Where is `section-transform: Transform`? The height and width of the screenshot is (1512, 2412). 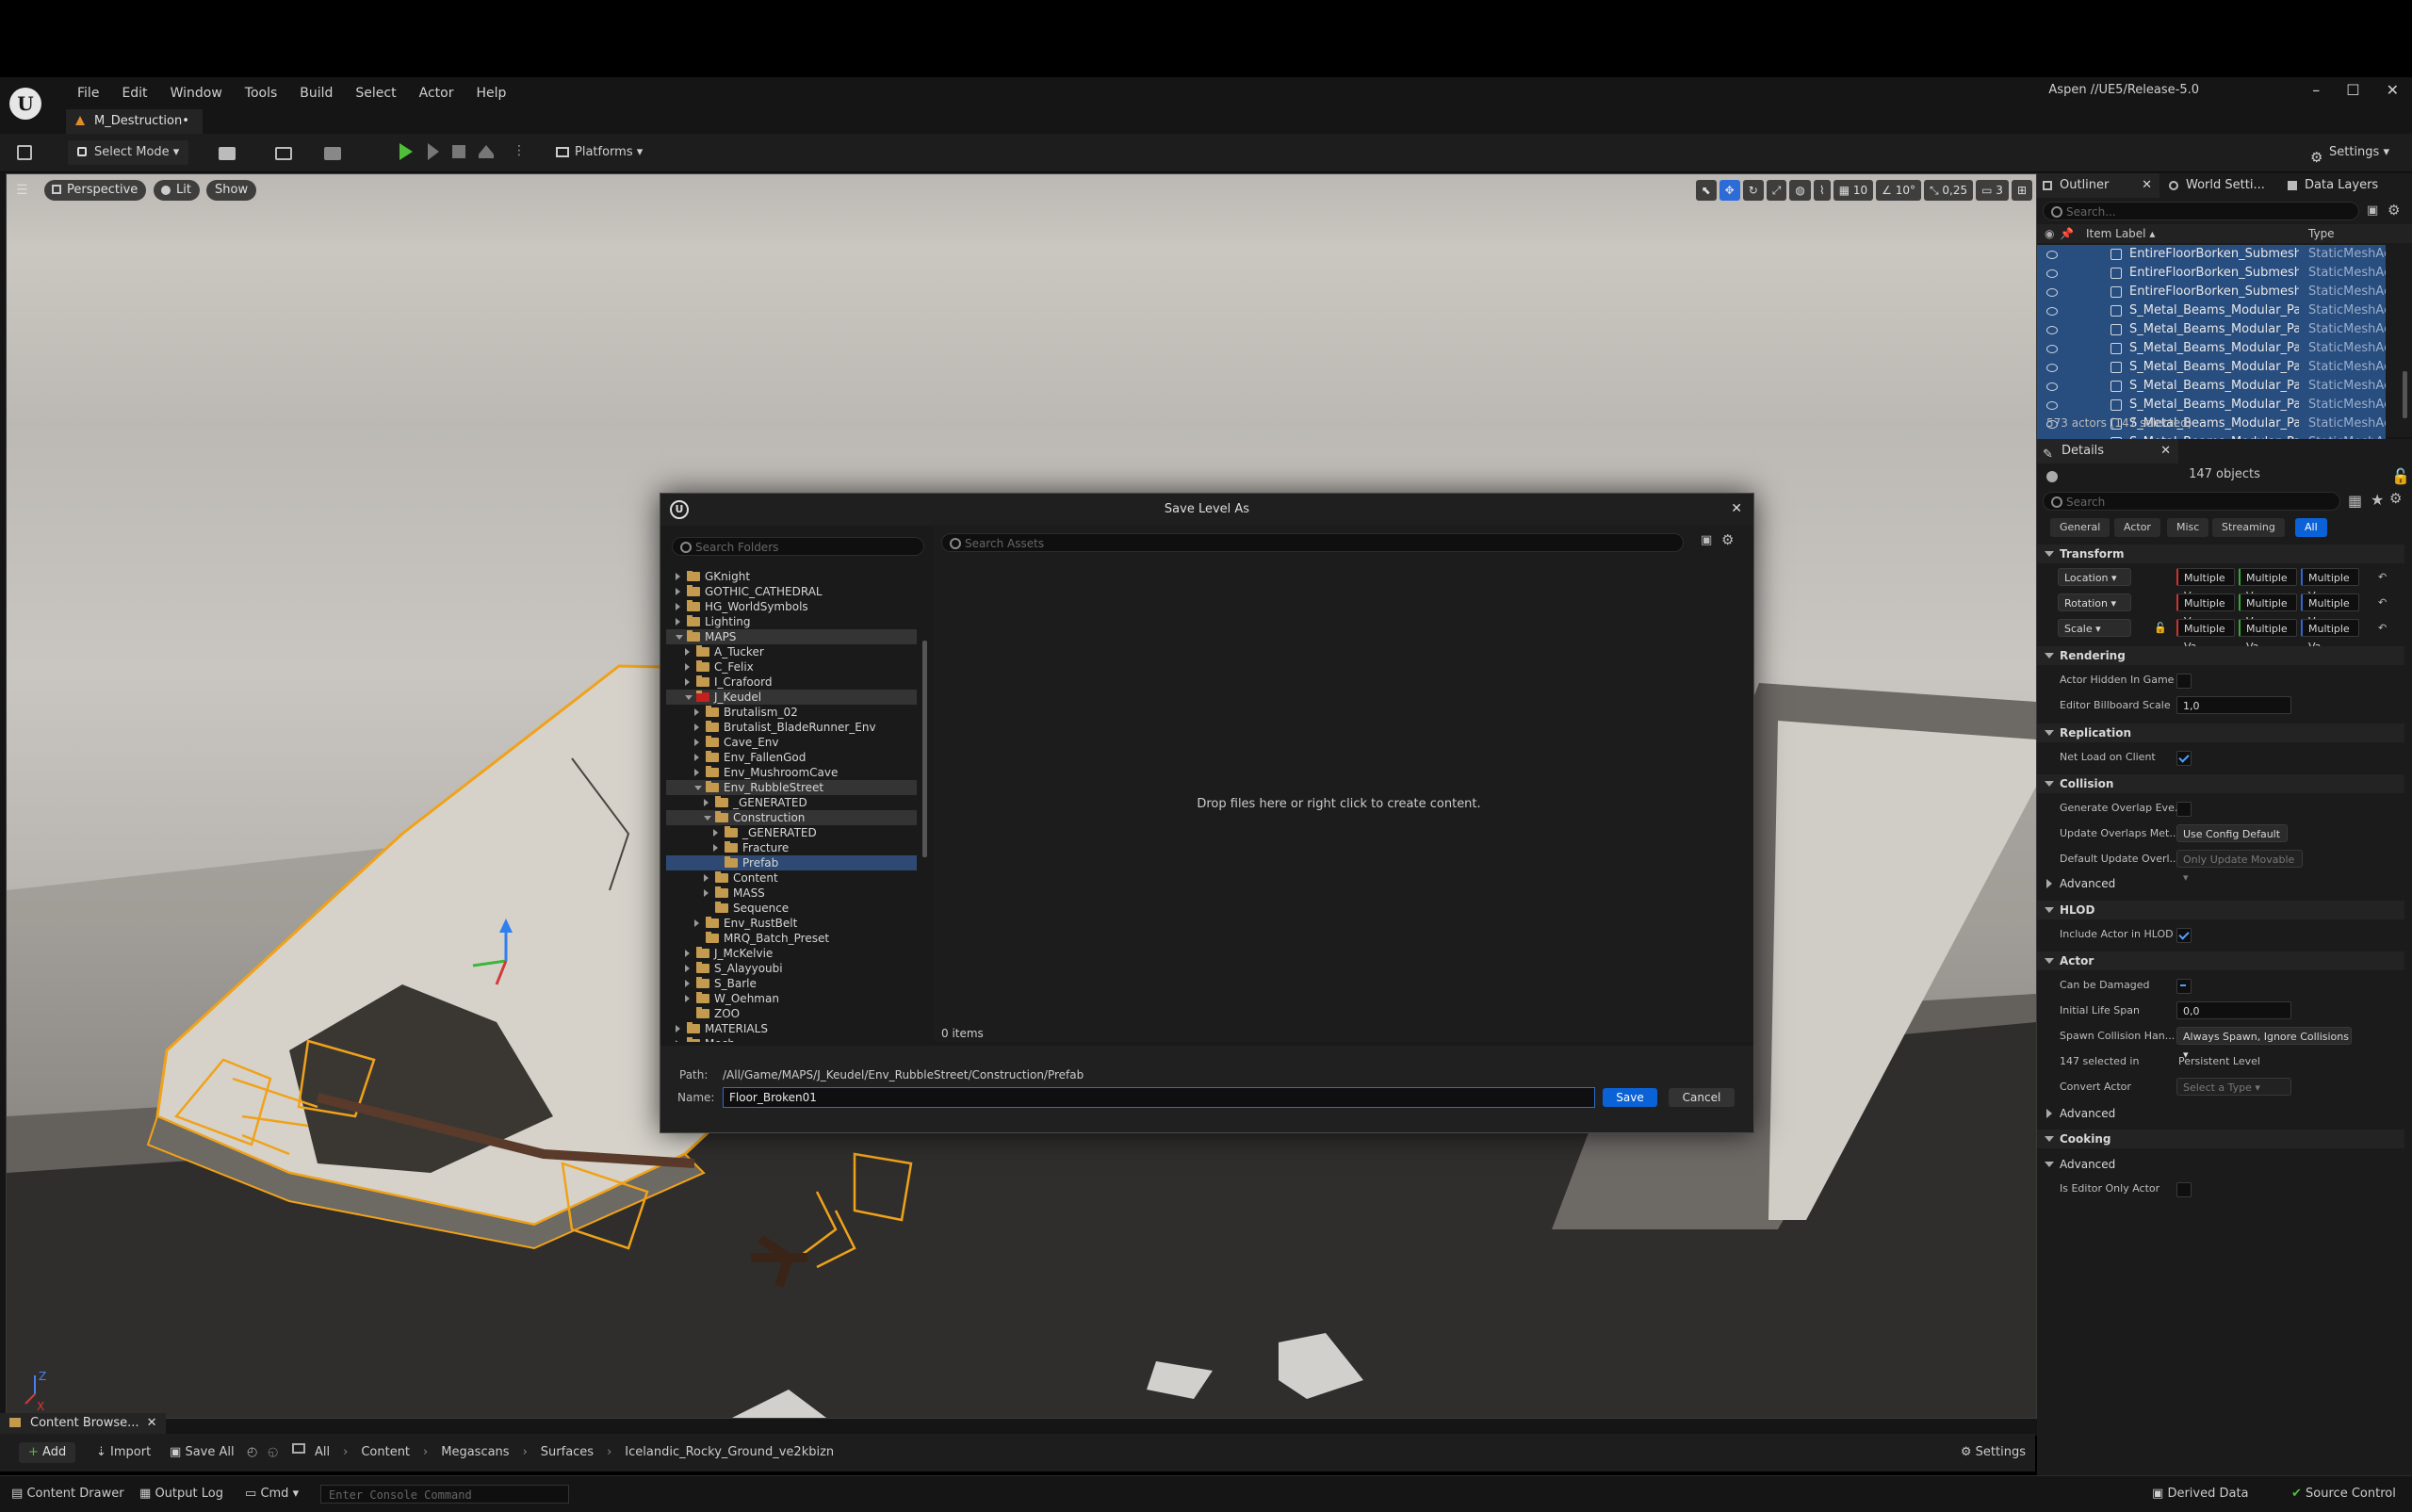
section-transform: Transform is located at coordinates (2220, 554).